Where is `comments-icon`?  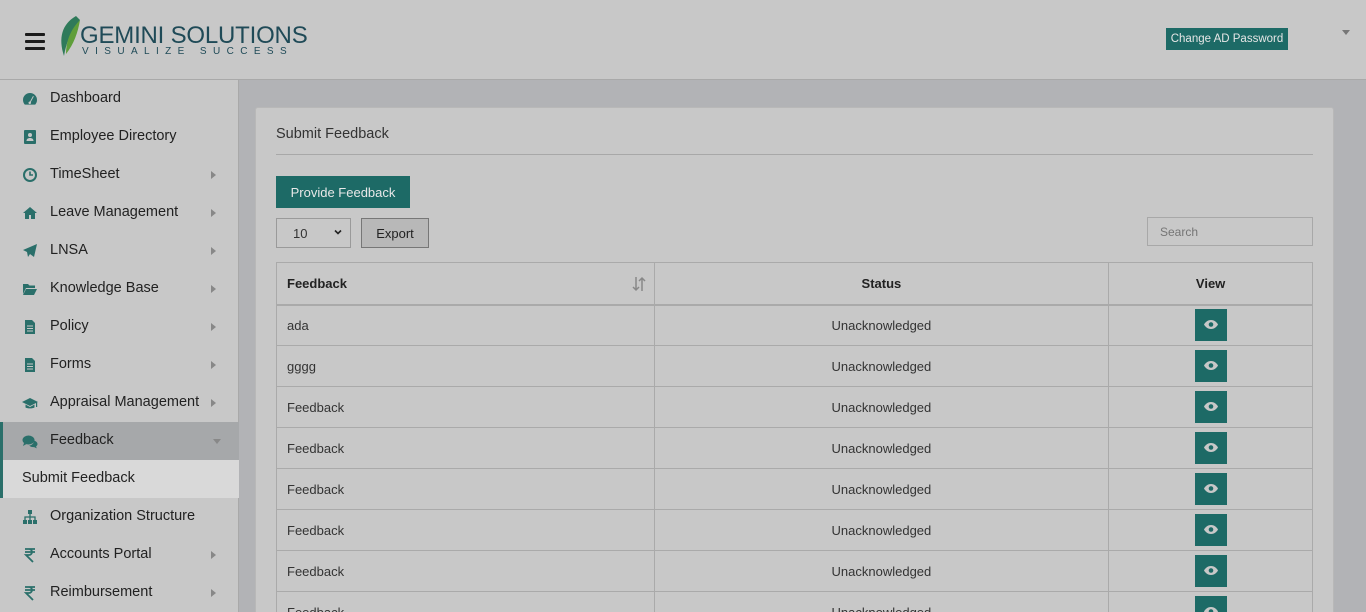 comments-icon is located at coordinates (30, 442).